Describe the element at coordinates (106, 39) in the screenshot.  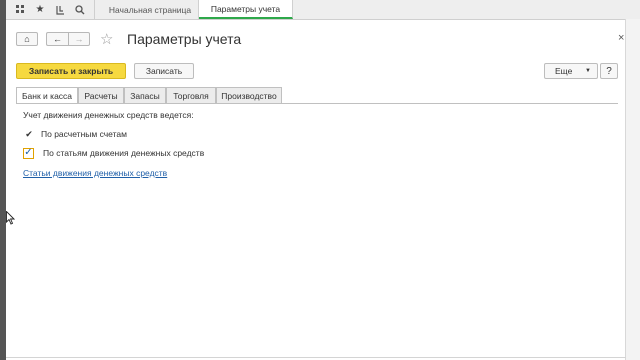
I see `favorite-star-icon: ☆` at that location.